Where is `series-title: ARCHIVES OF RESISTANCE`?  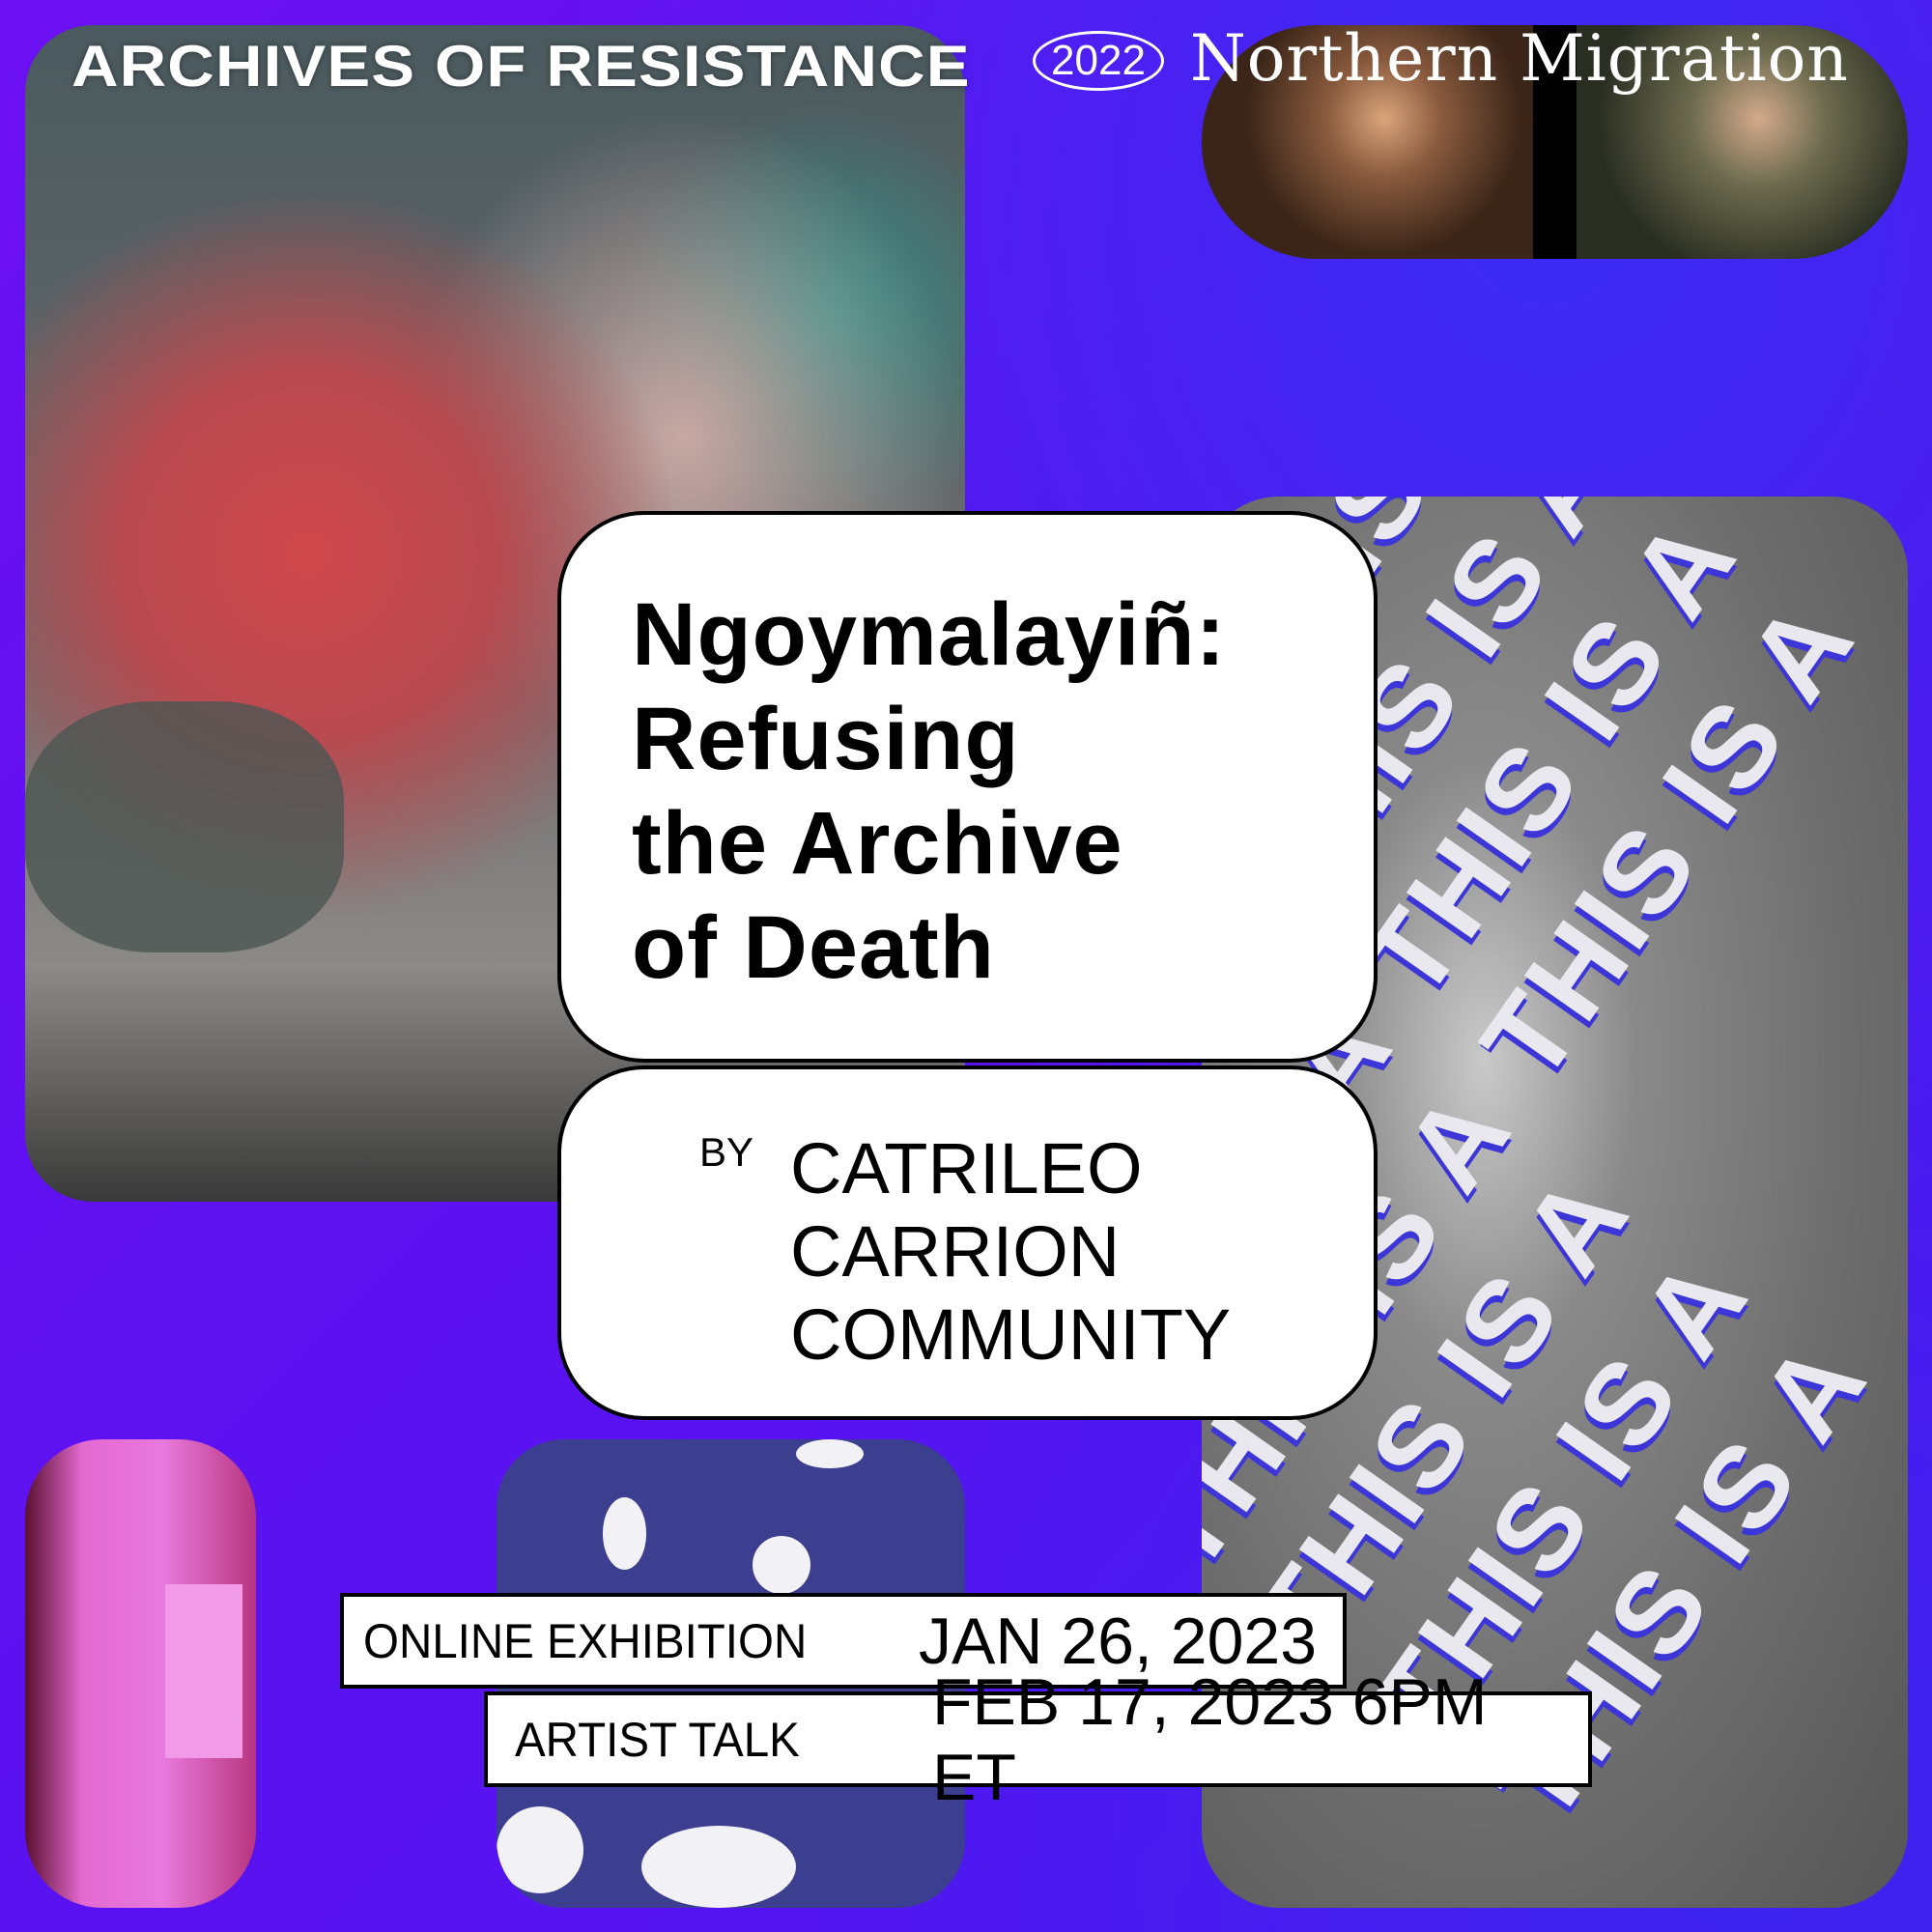 series-title: ARCHIVES OF RESISTANCE is located at coordinates (521, 66).